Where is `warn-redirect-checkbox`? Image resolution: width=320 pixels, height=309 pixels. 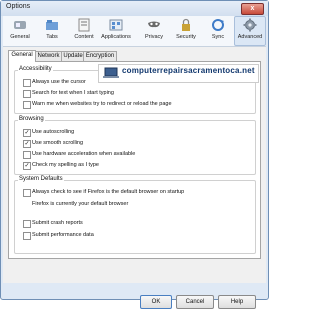 warn-redirect-checkbox is located at coordinates (27, 105).